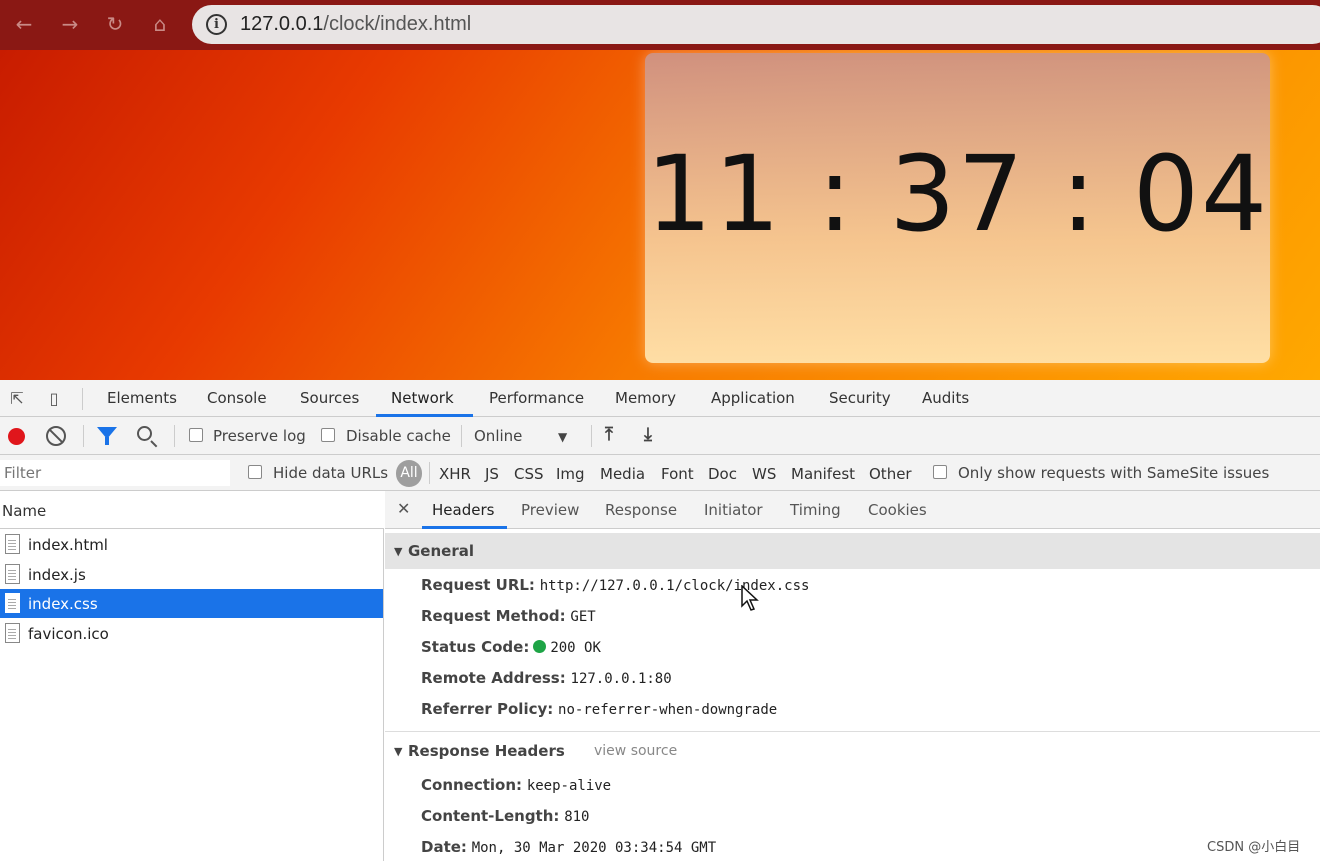 Image resolution: width=1320 pixels, height=861 pixels. Describe the element at coordinates (328, 435) in the screenshot. I see `disable-cache-checkbox` at that location.